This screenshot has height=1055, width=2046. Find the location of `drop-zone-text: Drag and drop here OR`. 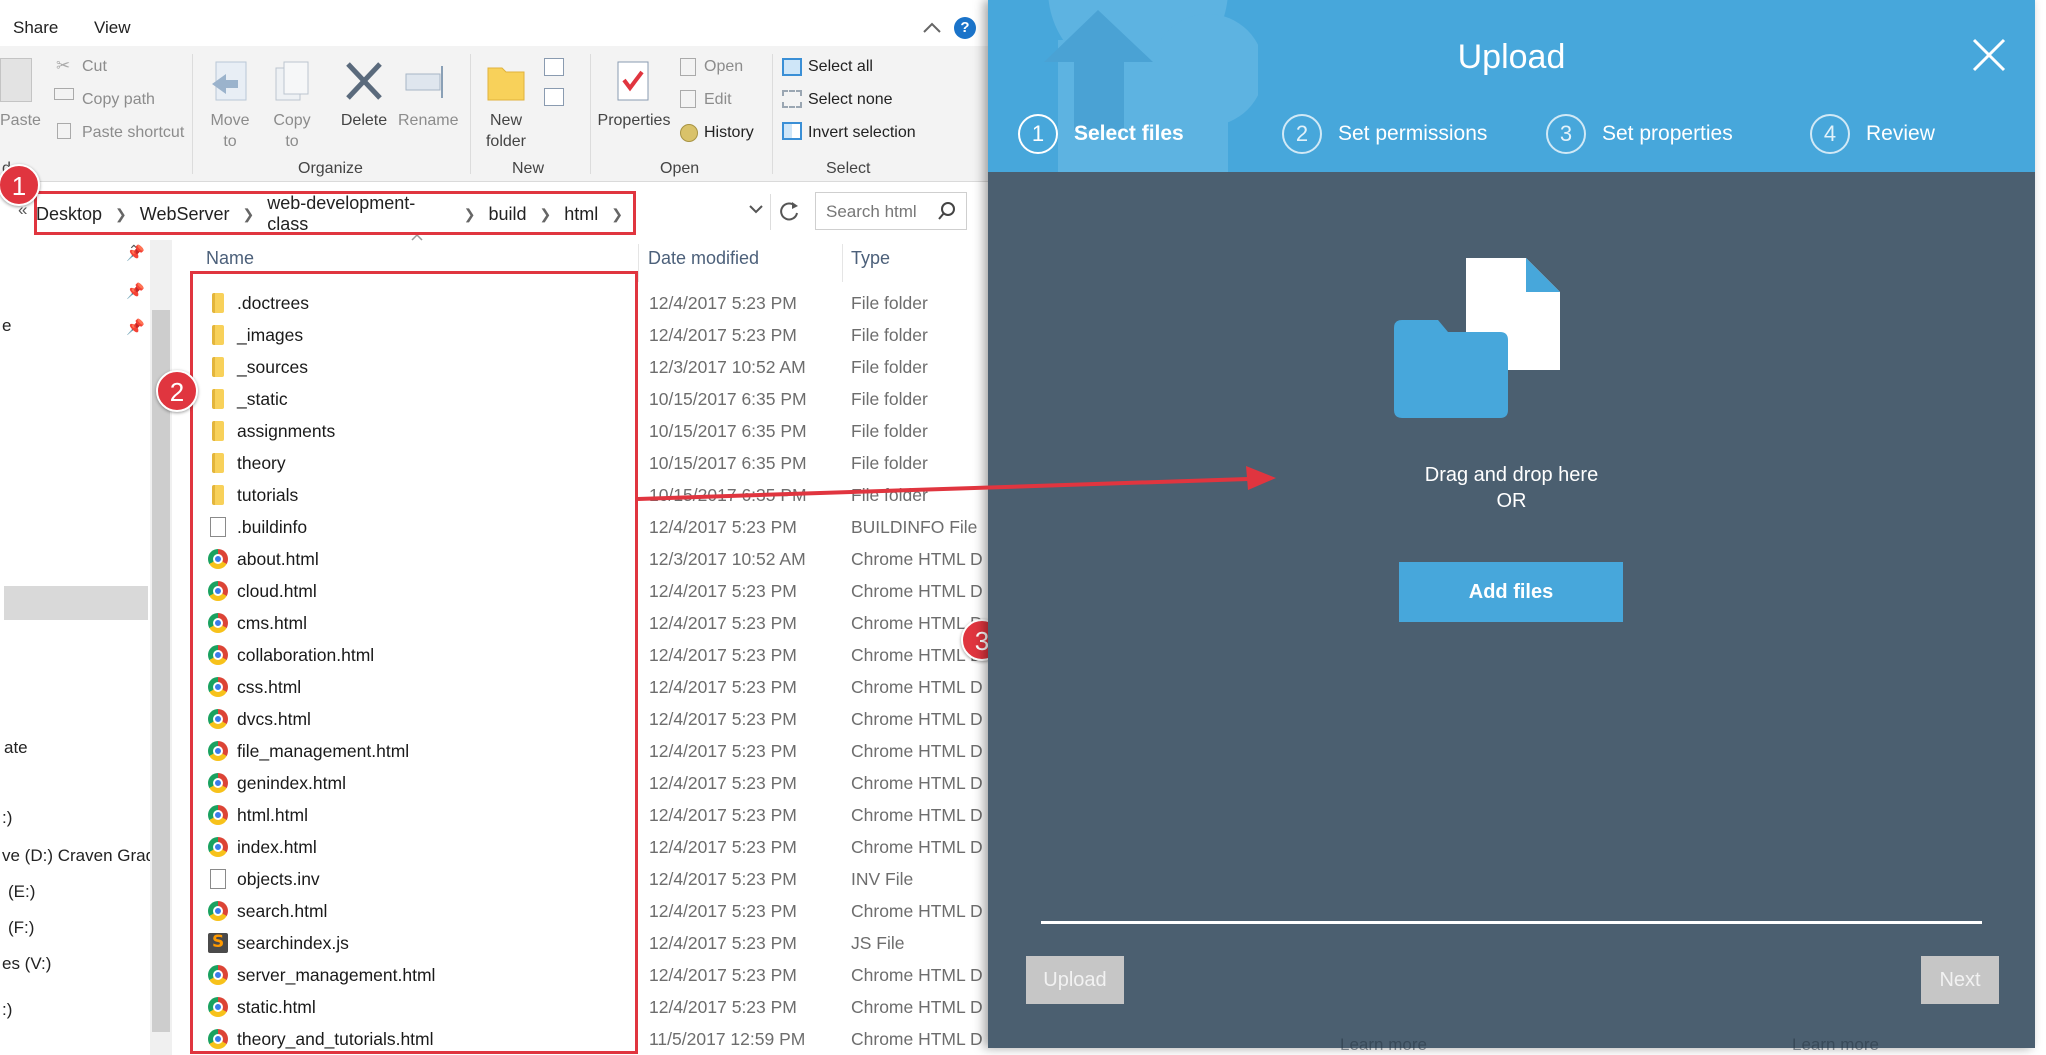

drop-zone-text: Drag and drop here OR is located at coordinates (1511, 488).